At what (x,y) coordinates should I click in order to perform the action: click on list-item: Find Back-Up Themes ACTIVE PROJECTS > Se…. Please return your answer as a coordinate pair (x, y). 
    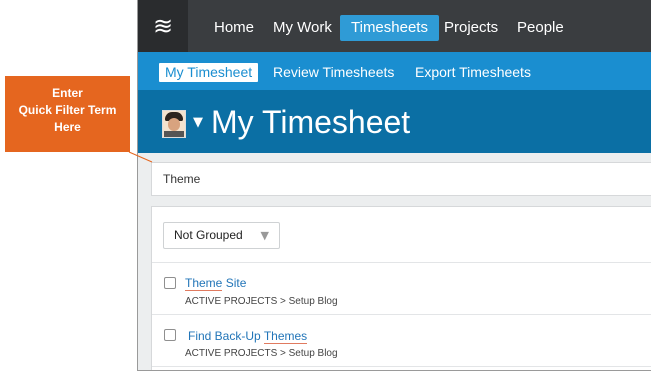
    Looking at the image, I should click on (401, 341).